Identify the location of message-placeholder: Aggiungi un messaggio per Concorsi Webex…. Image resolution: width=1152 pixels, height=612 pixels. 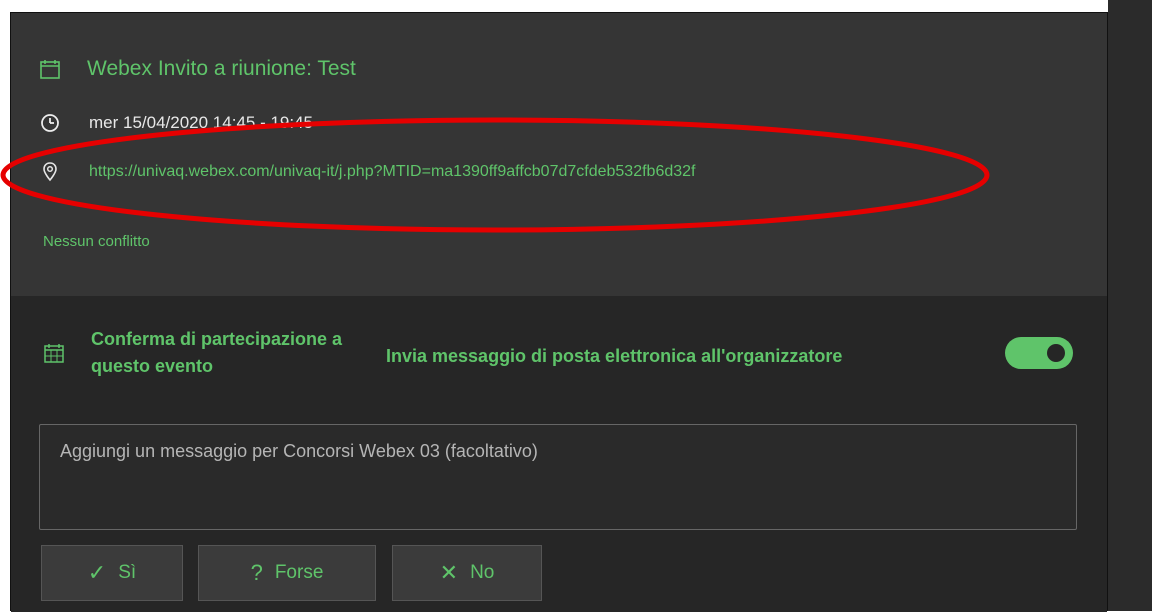
(299, 451).